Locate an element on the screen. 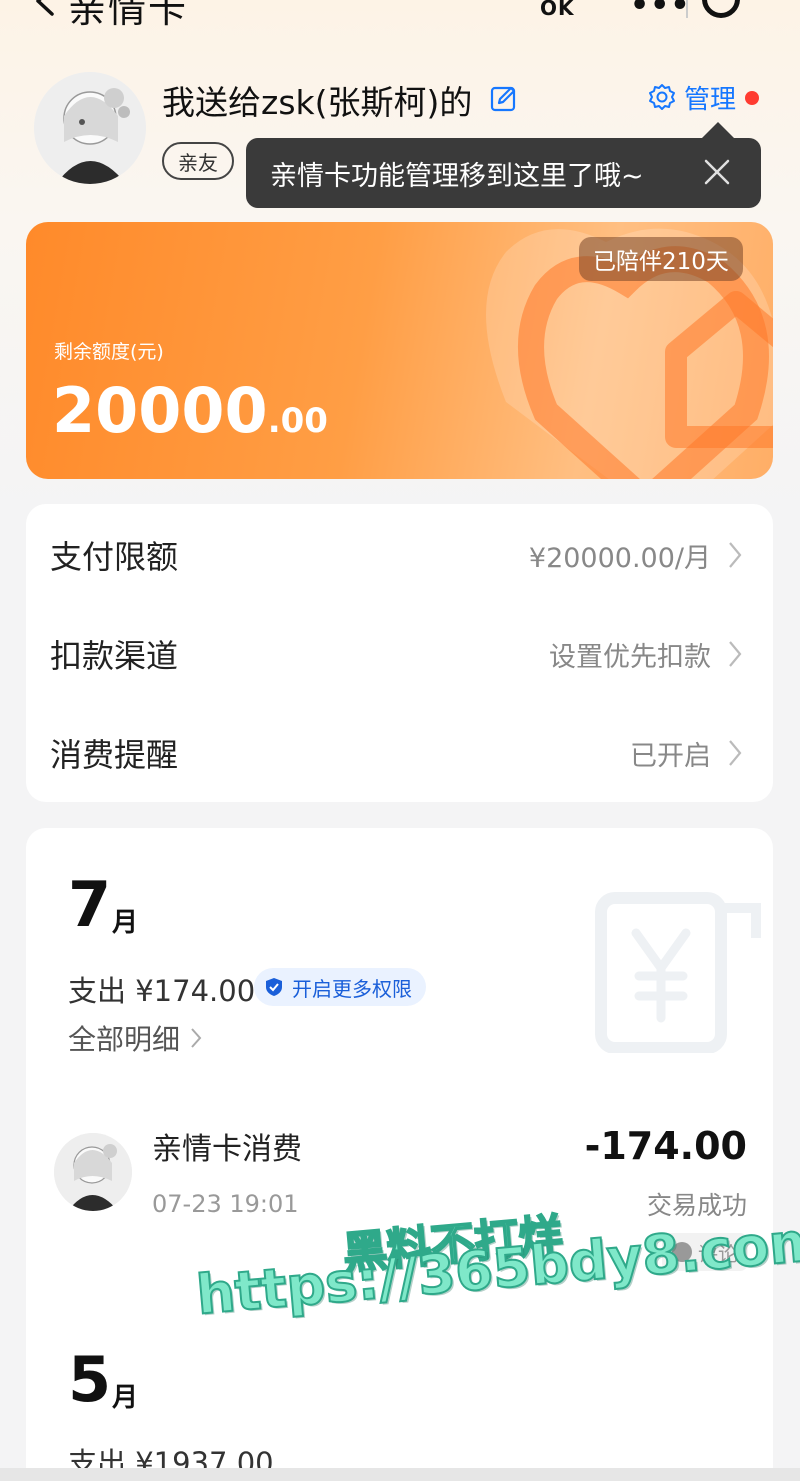  transaction-amount: -174.00 is located at coordinates (665, 1146).